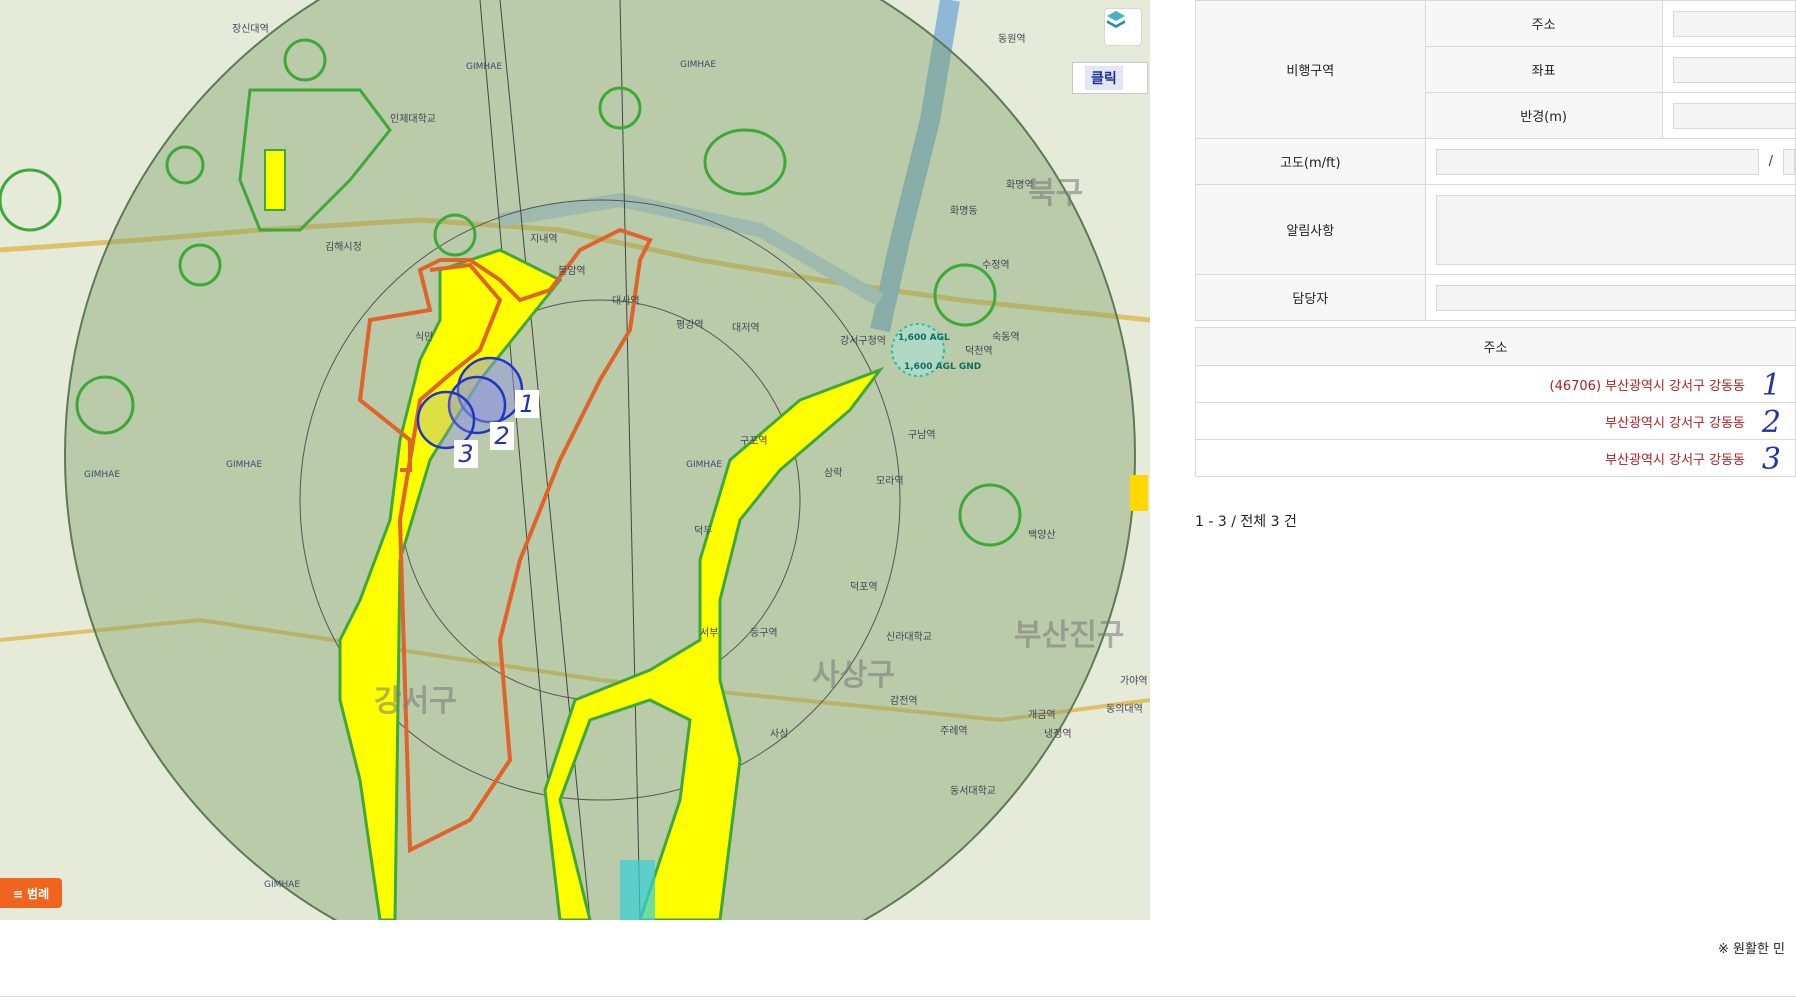 This screenshot has height=1006, width=1796. I want to click on click-button: 클릭, so click(1110, 78).